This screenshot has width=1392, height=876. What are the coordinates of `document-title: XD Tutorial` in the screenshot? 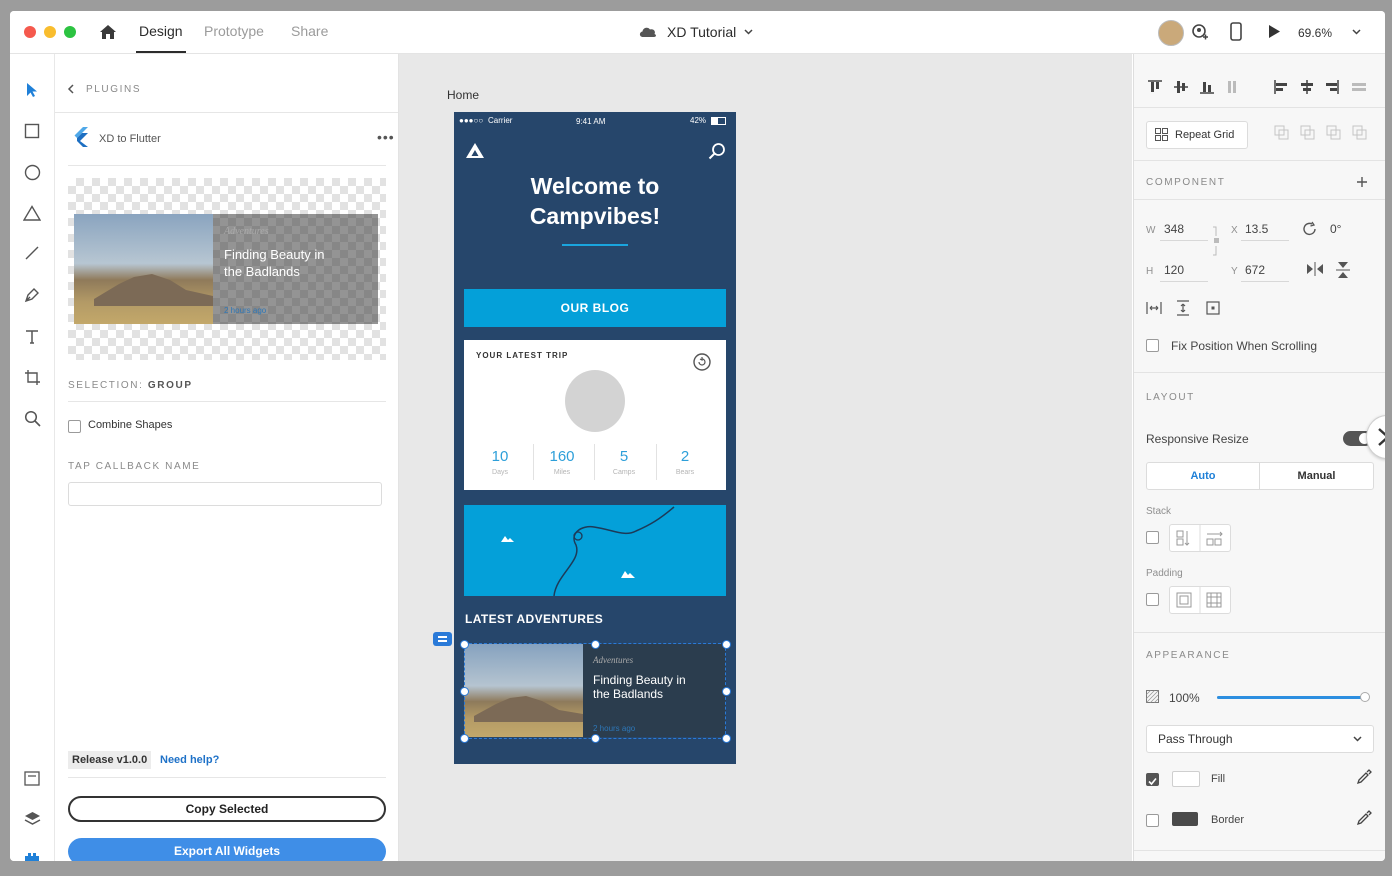 It's located at (701, 32).